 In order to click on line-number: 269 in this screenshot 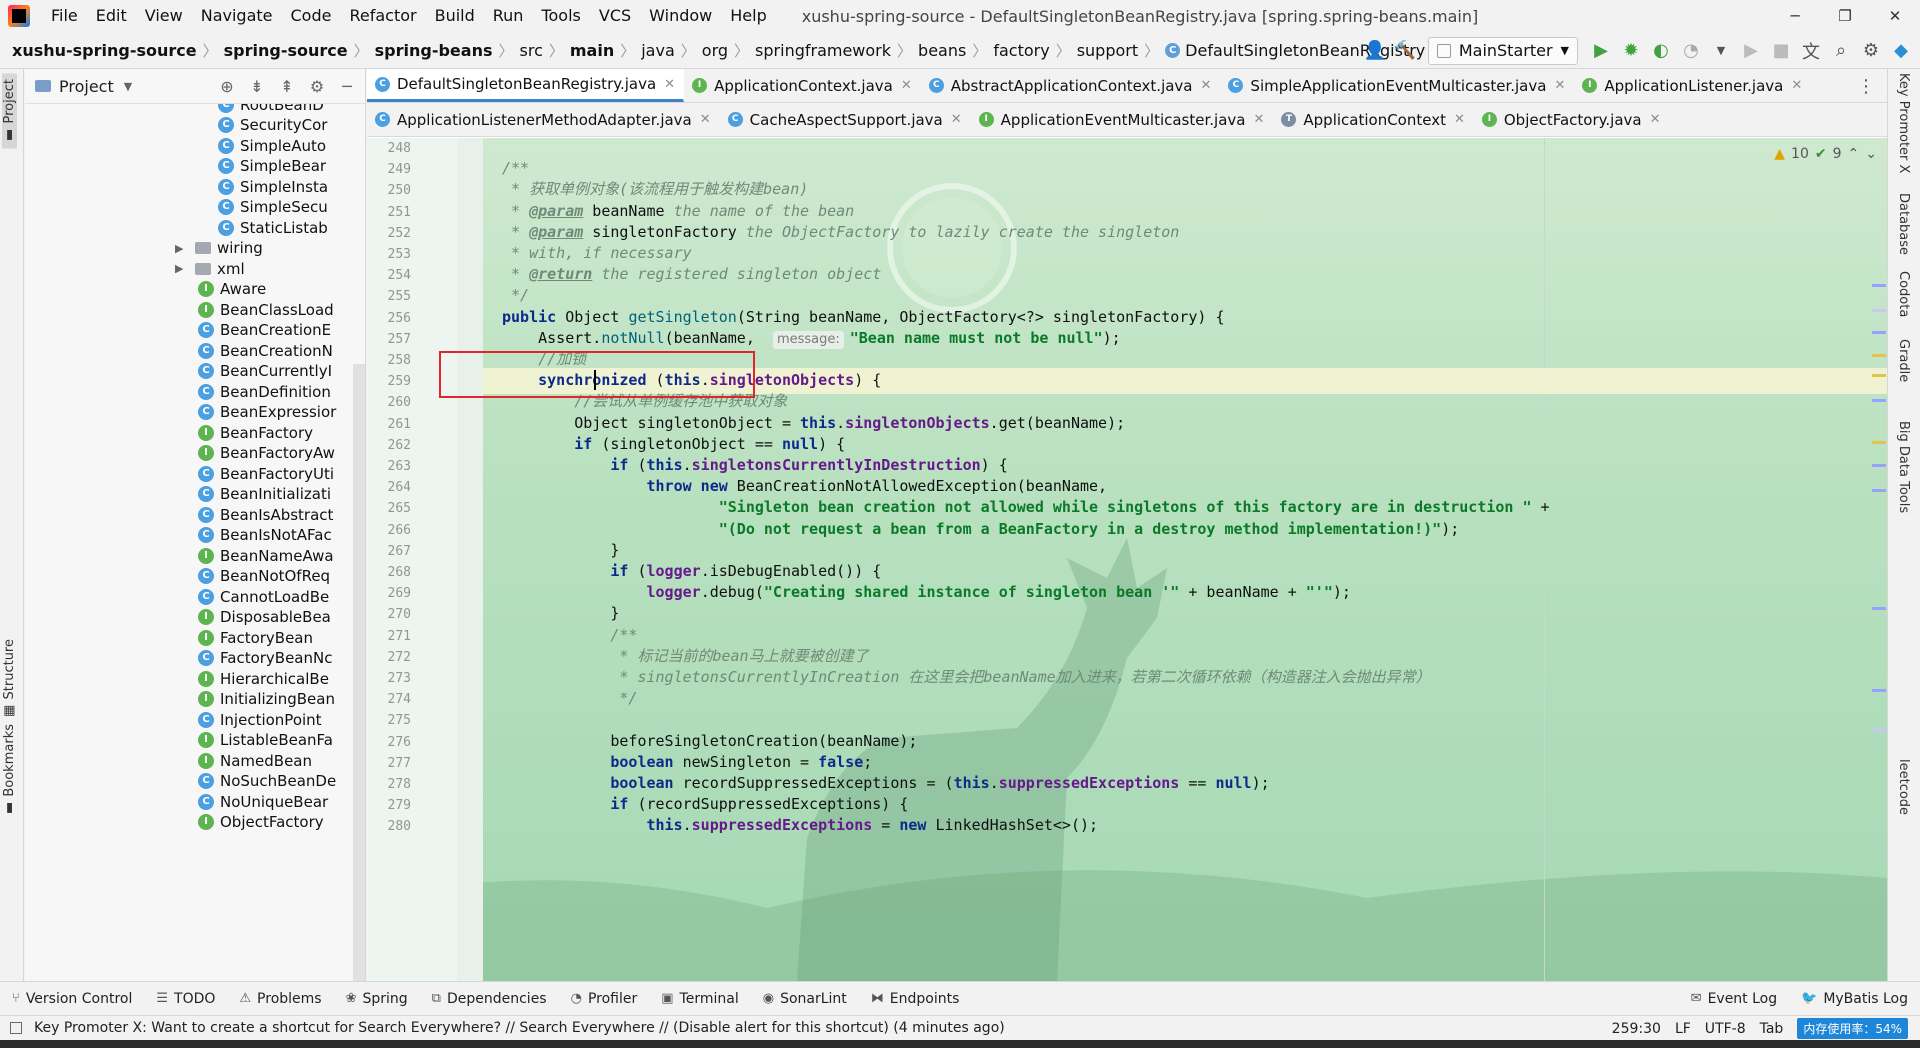, I will do `click(389, 593)`.